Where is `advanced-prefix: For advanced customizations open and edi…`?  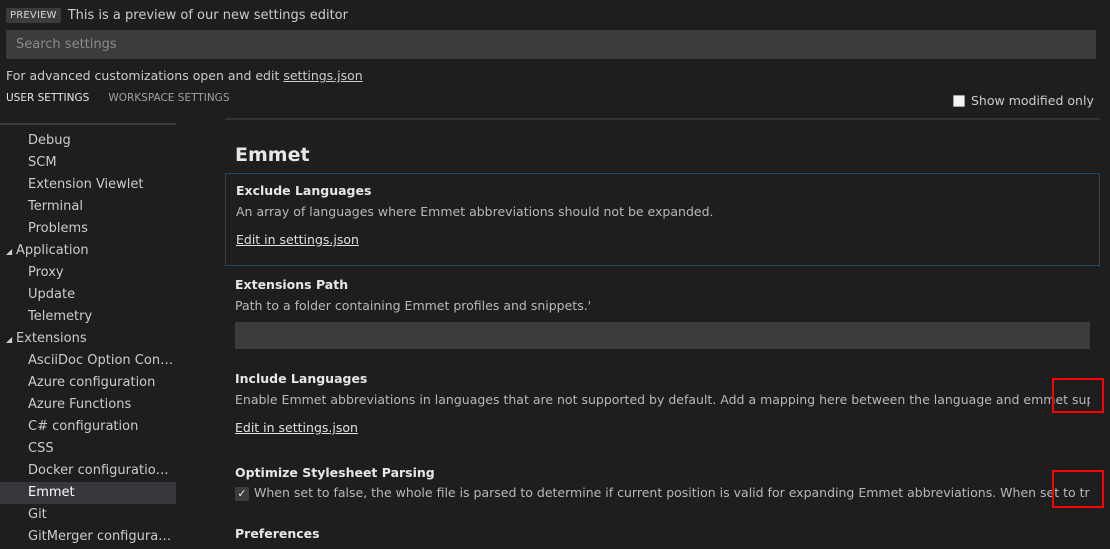
advanced-prefix: For advanced customizations open and edi… is located at coordinates (145, 75).